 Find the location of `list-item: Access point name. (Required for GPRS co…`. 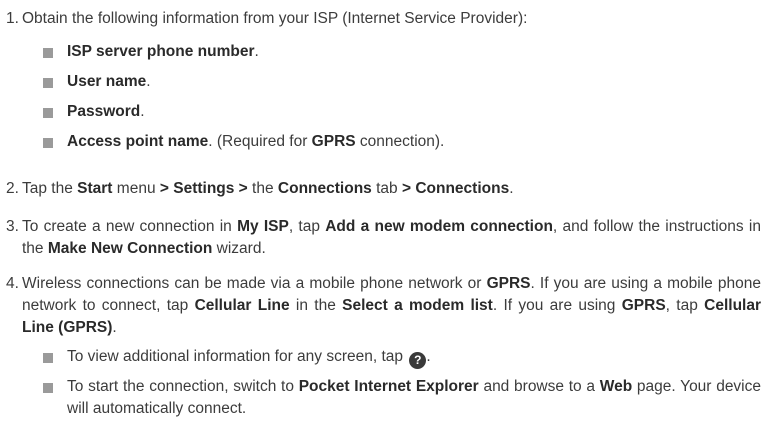

list-item: Access point name. (Required for GPRS co… is located at coordinates (402, 142).